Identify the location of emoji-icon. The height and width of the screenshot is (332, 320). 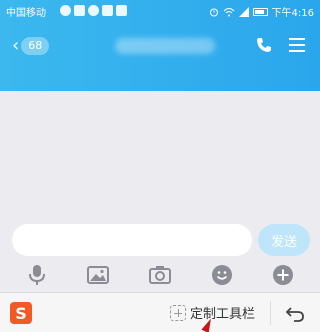
(222, 275).